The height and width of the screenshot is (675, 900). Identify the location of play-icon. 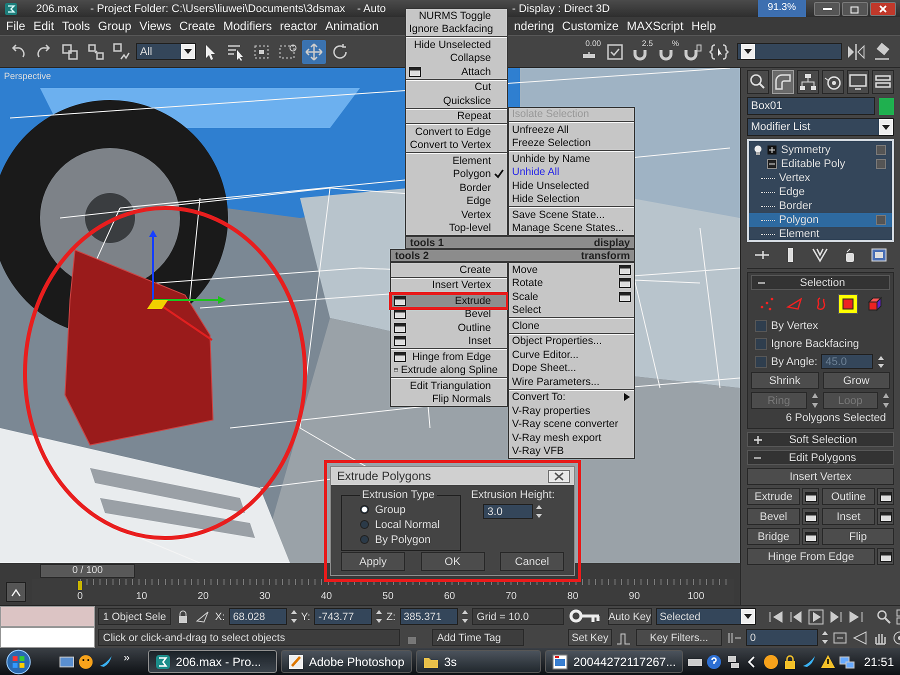
(816, 616).